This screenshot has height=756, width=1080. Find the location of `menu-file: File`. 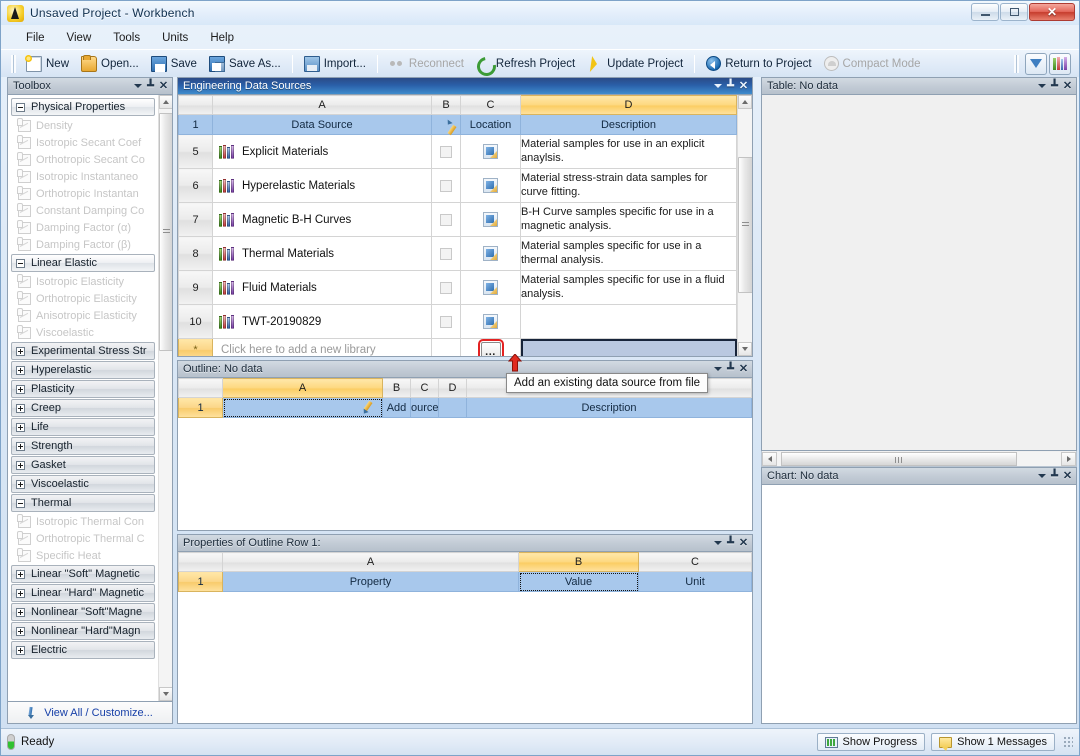

menu-file: File is located at coordinates (35, 38).